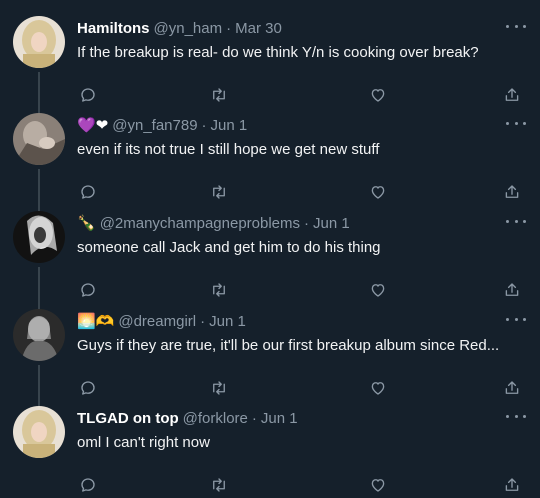 The image size is (540, 498). Describe the element at coordinates (86, 223) in the screenshot. I see `name-emoji: 🍾` at that location.